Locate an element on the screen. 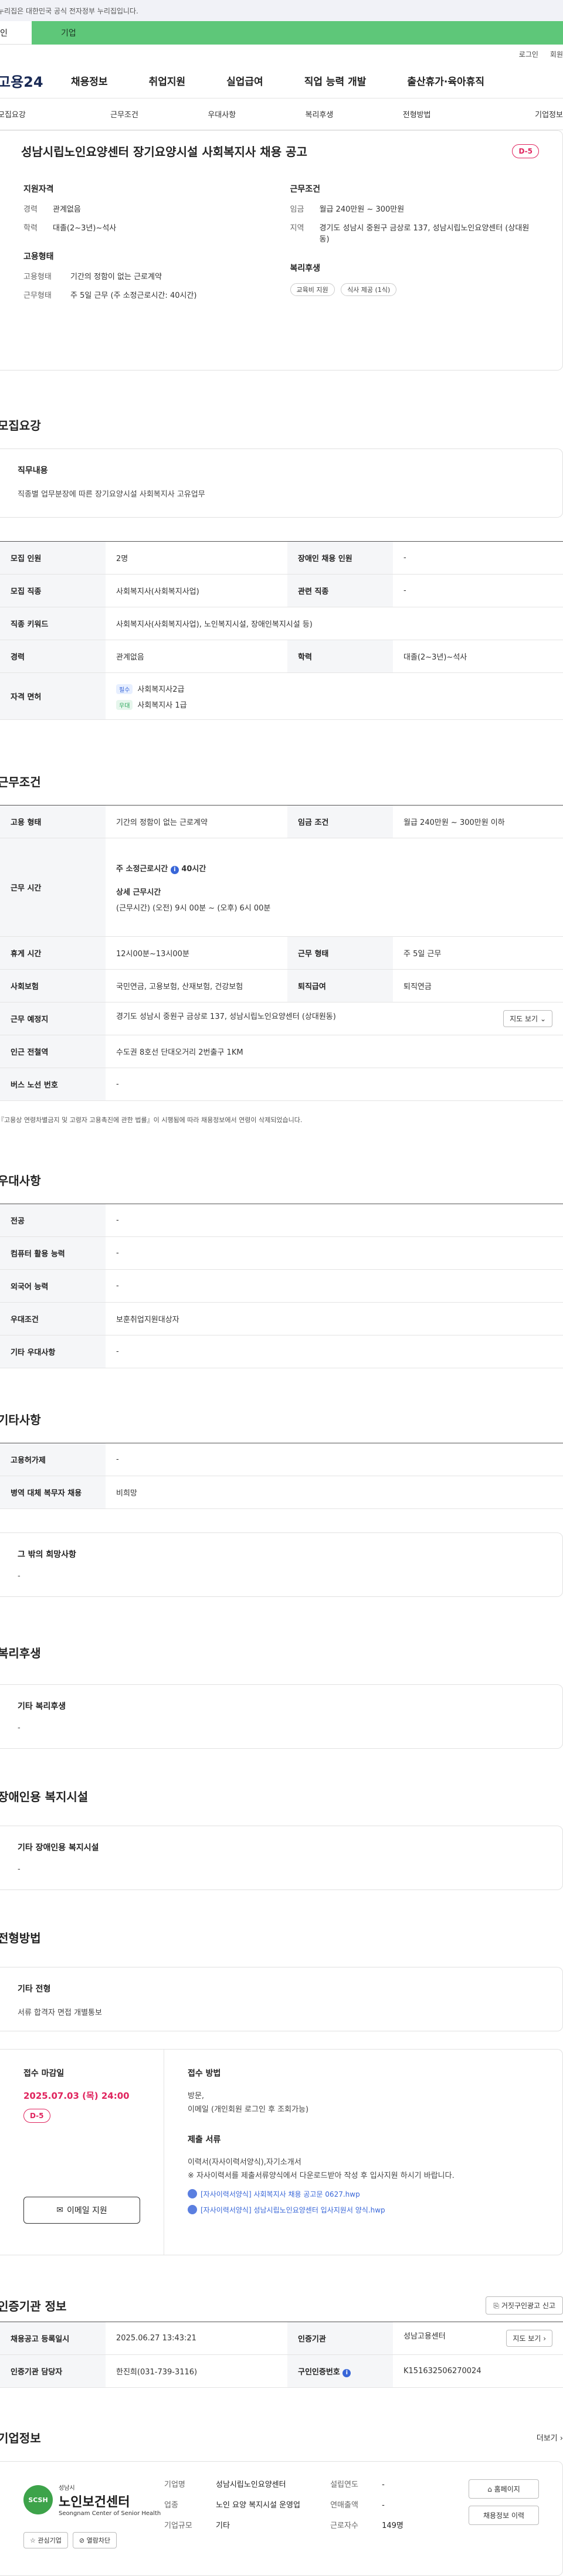 The image size is (563, 2576). report-button: ⎘ 거짓구인광고 신고 is located at coordinates (524, 2306).